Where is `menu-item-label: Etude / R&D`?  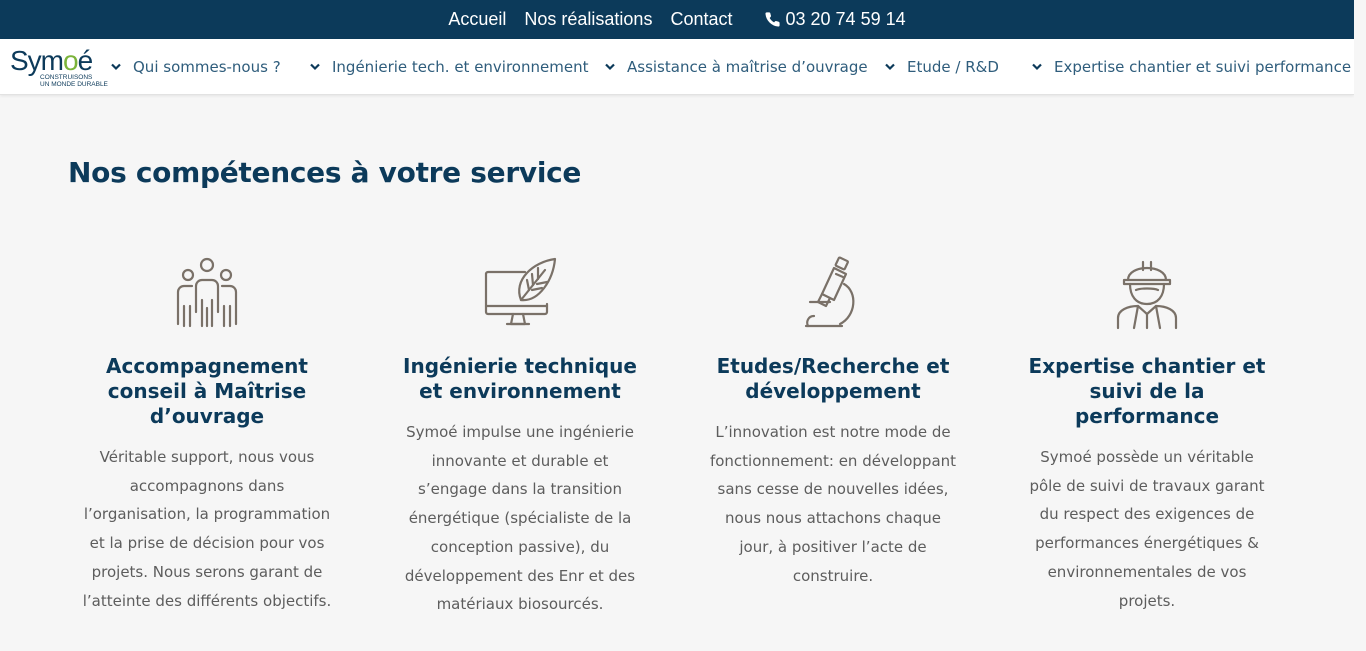
menu-item-label: Etude / R&D is located at coordinates (953, 67).